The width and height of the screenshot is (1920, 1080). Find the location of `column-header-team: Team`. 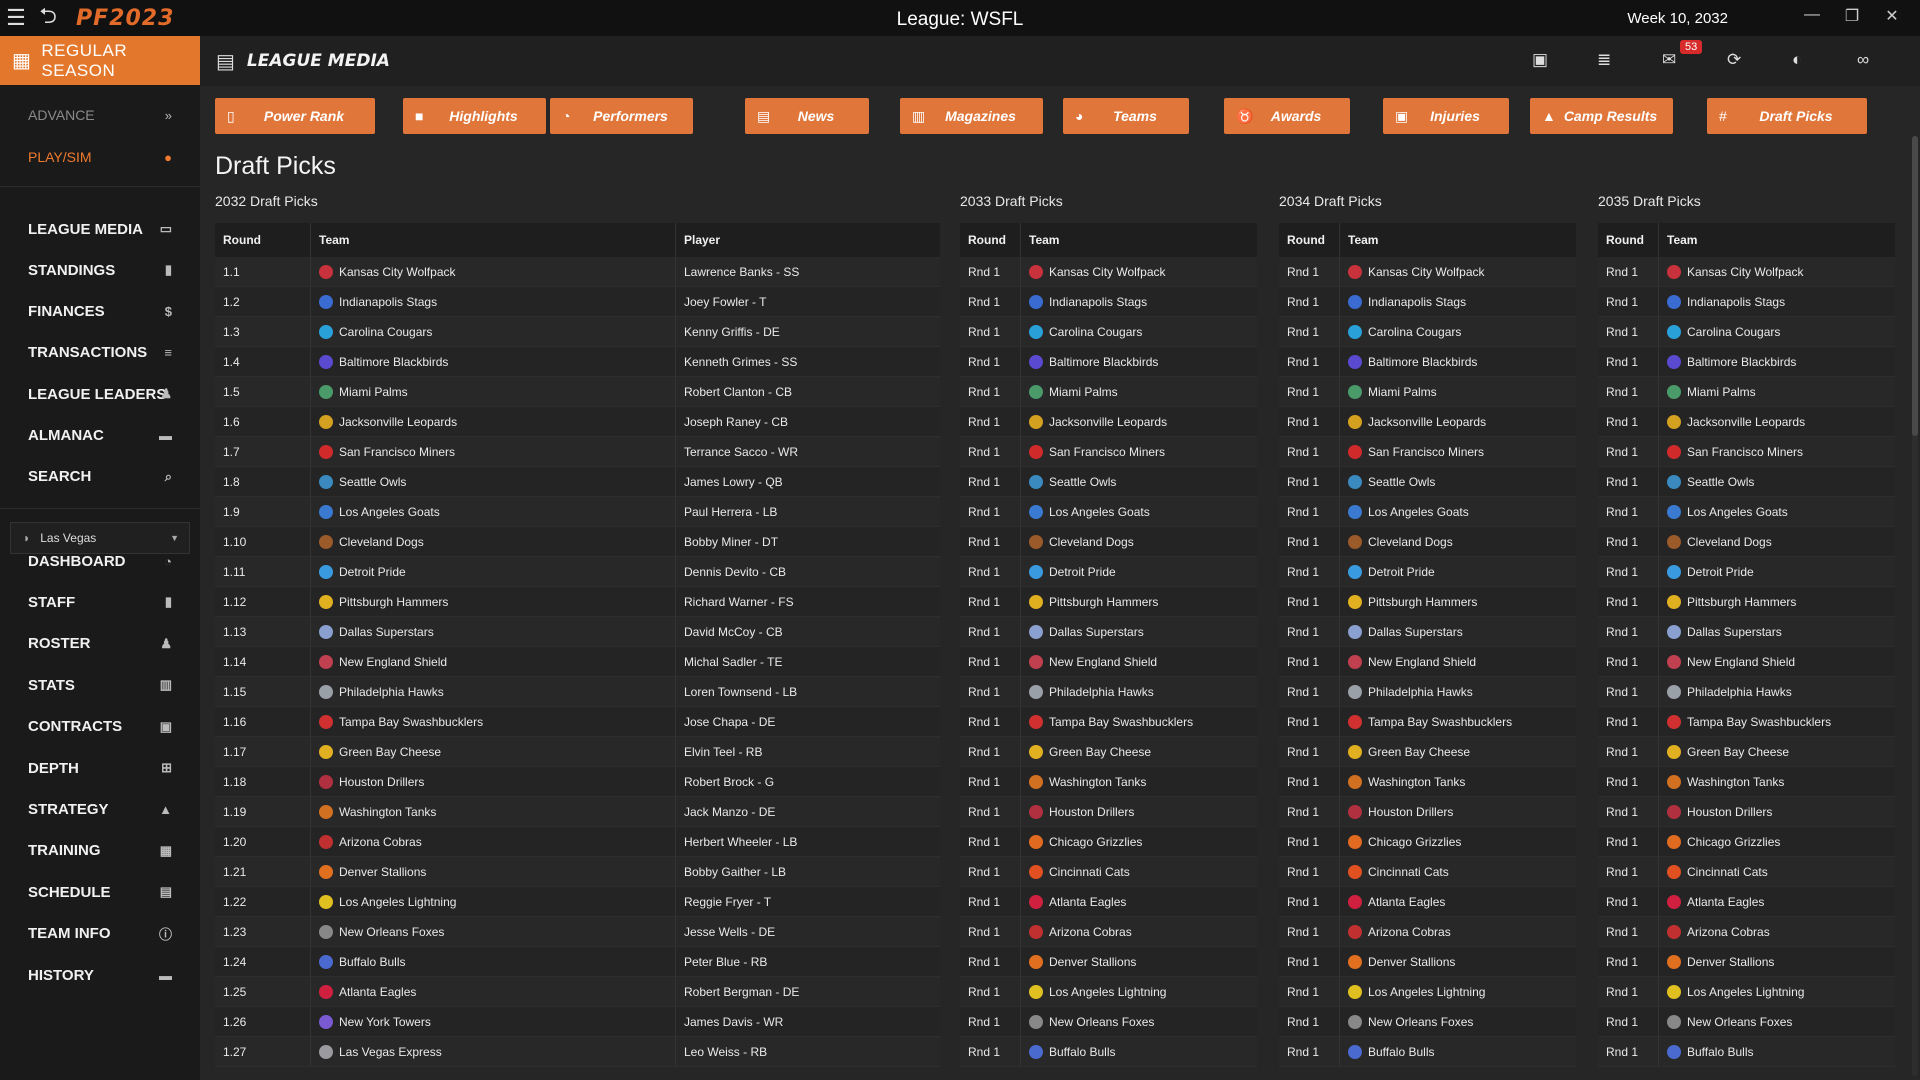

column-header-team: Team is located at coordinates (492, 240).